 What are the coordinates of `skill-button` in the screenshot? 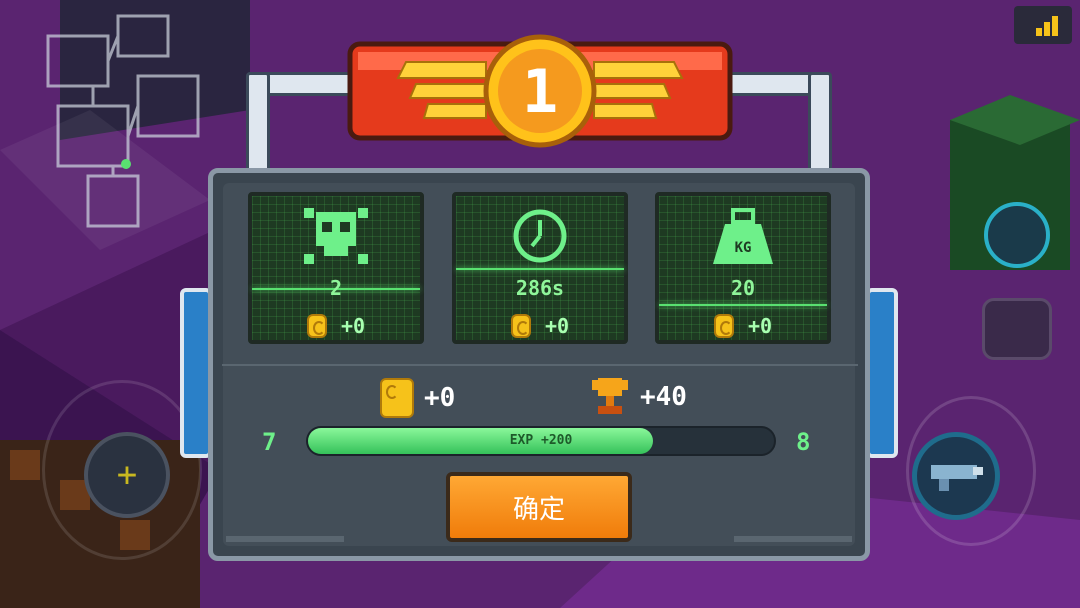 It's located at (1017, 235).